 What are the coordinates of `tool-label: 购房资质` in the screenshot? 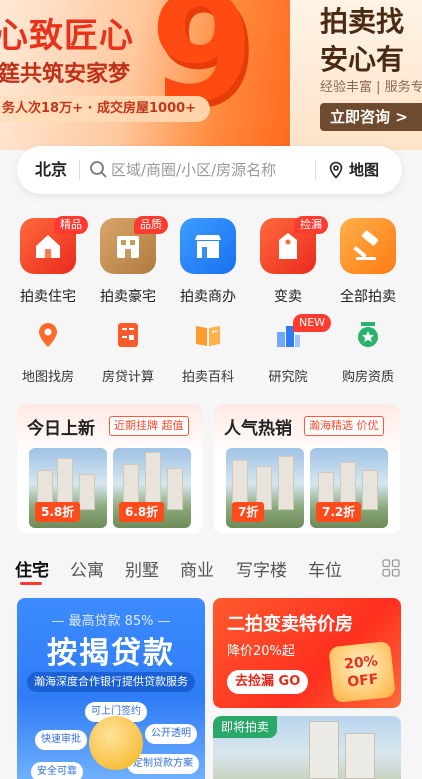 It's located at (367, 377).